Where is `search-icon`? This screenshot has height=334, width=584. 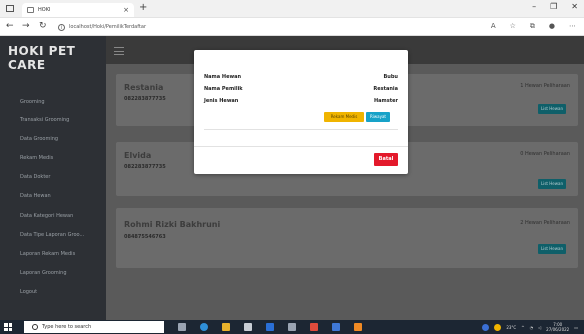
search-icon is located at coordinates (35, 327).